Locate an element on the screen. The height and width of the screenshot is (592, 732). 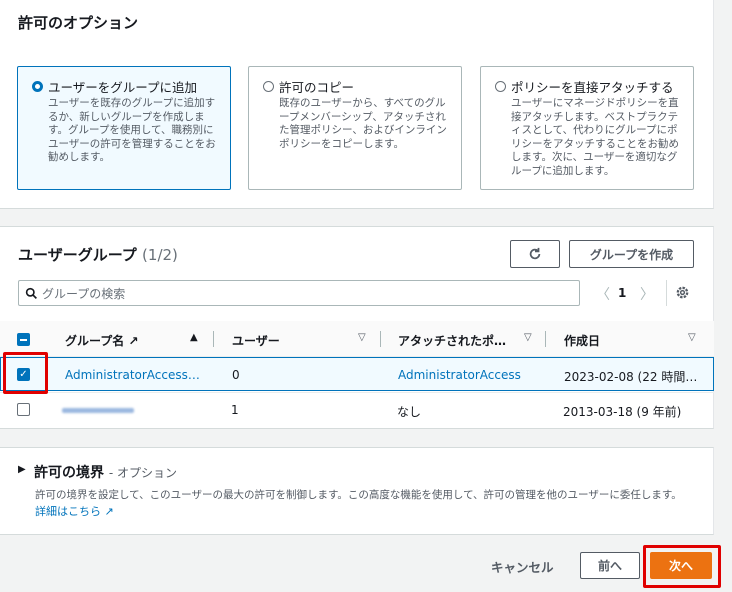
tile-add-to-group-title: ユーザーをグループに追加 is located at coordinates (123, 87).